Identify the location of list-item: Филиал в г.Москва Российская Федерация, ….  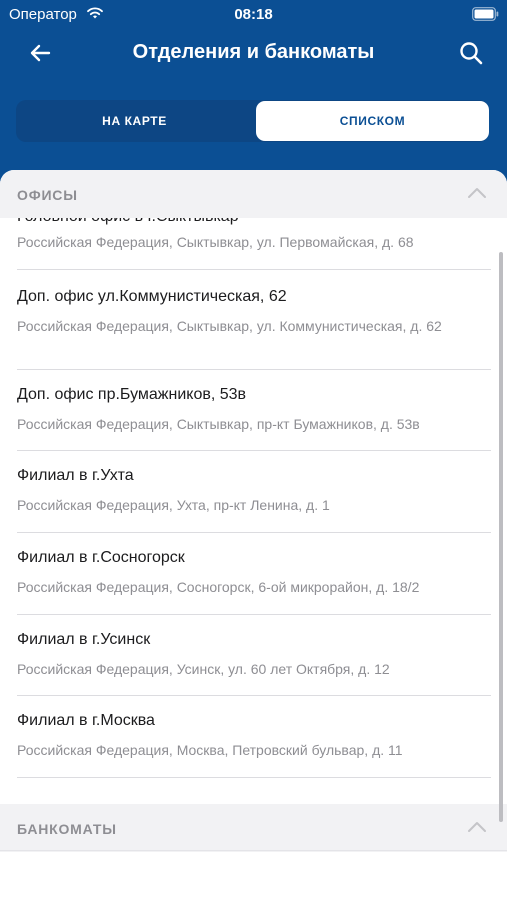
(254, 737).